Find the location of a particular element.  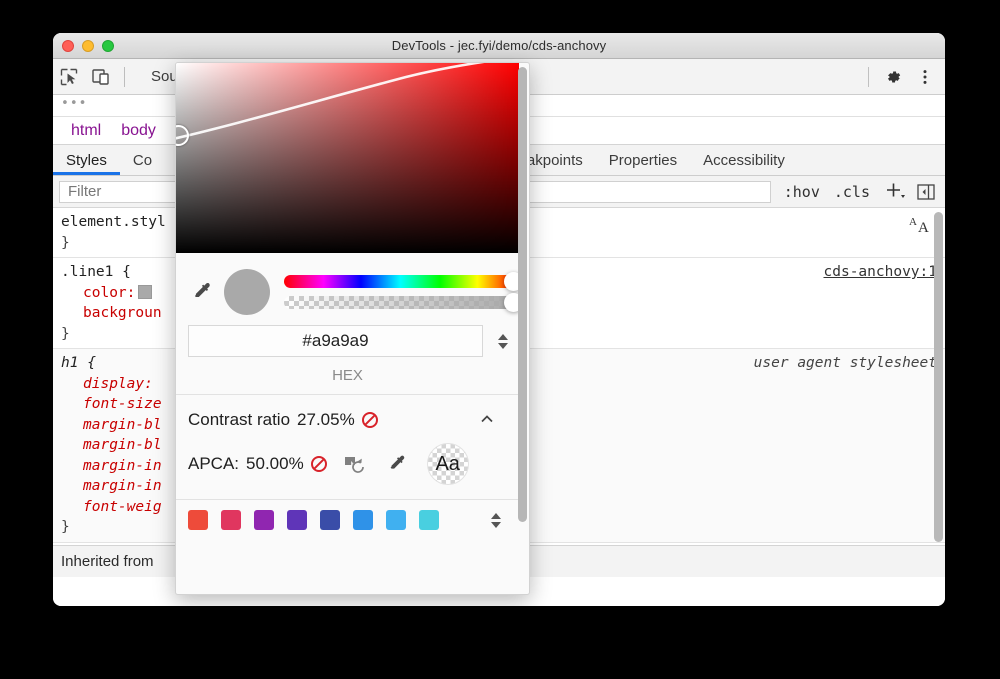

apca-row: APCA: 50.00% Aa is located at coordinates (347, 464).